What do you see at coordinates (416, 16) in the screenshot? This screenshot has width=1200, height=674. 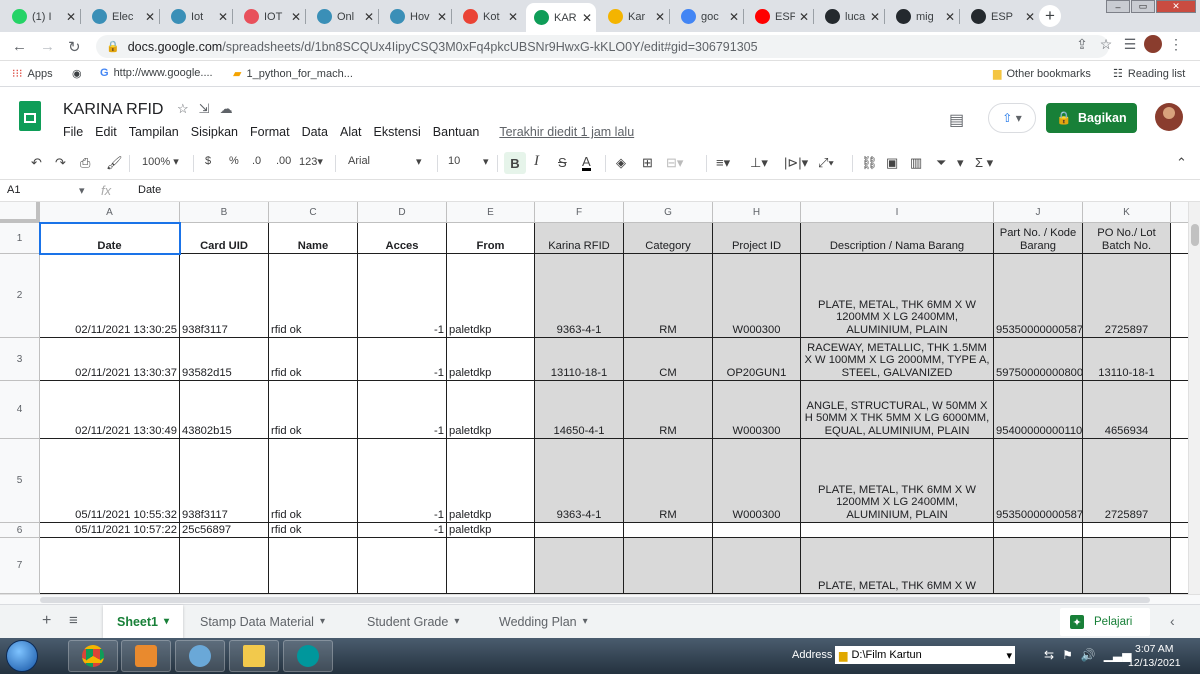 I see `browser-tab: Hov ✕` at bounding box center [416, 16].